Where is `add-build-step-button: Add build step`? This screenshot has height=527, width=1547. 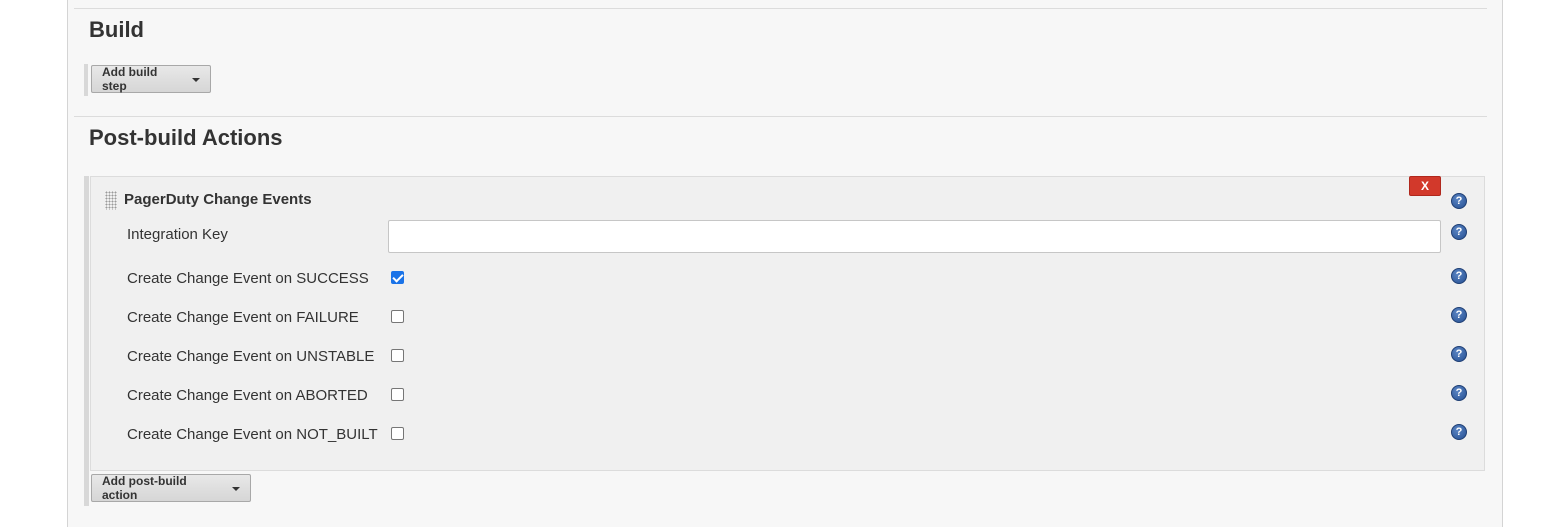
add-build-step-button: Add build step is located at coordinates (151, 79).